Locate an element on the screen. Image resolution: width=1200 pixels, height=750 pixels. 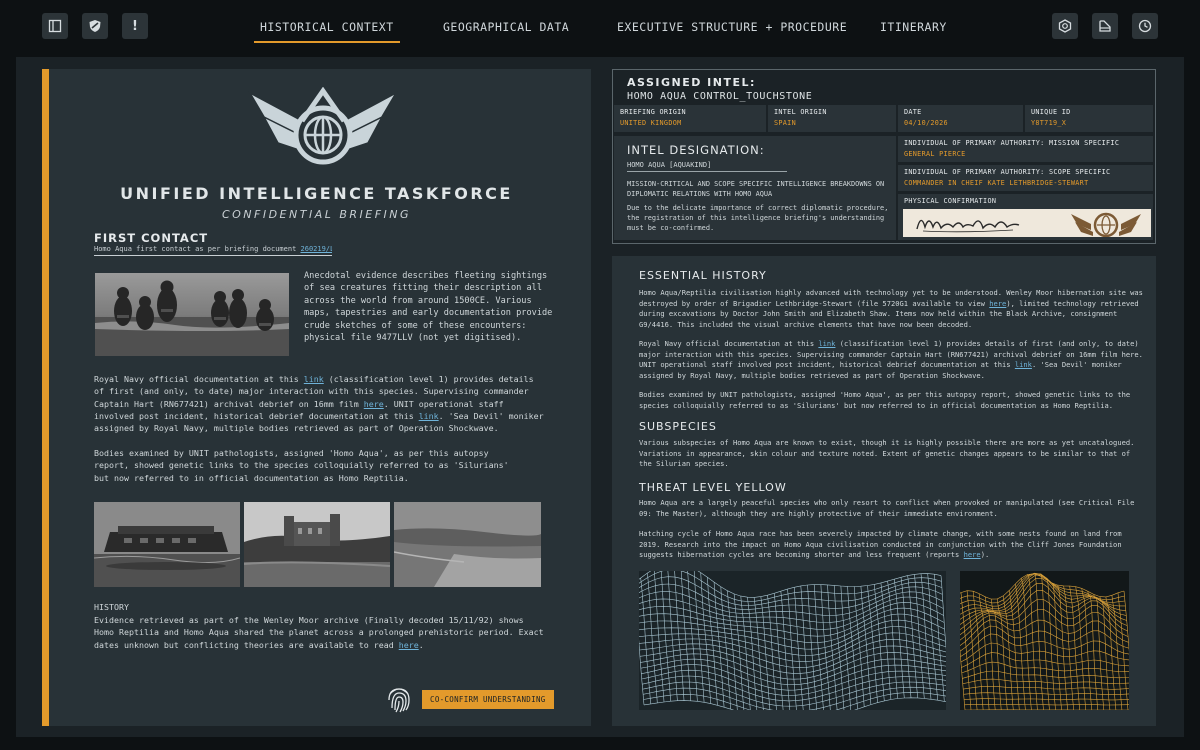
clock-icon is located at coordinates (1145, 26).